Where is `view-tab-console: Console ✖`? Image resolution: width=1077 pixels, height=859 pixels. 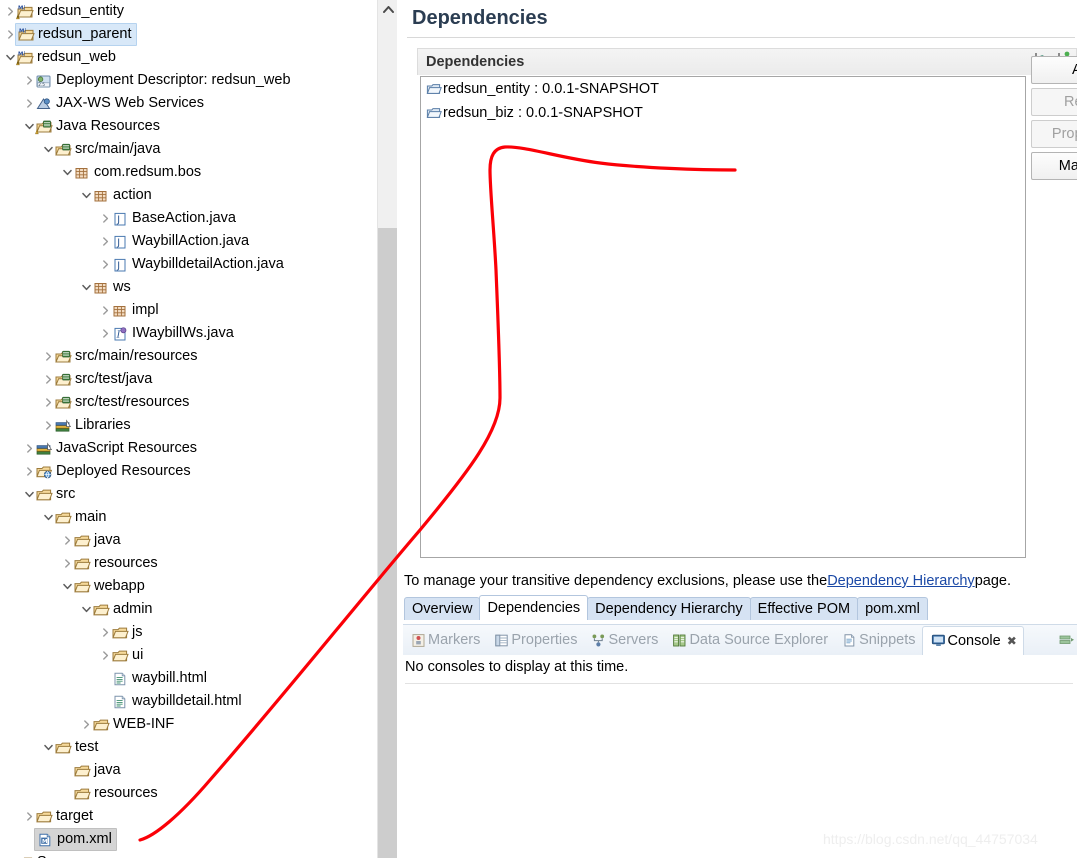 view-tab-console: Console ✖ is located at coordinates (972, 640).